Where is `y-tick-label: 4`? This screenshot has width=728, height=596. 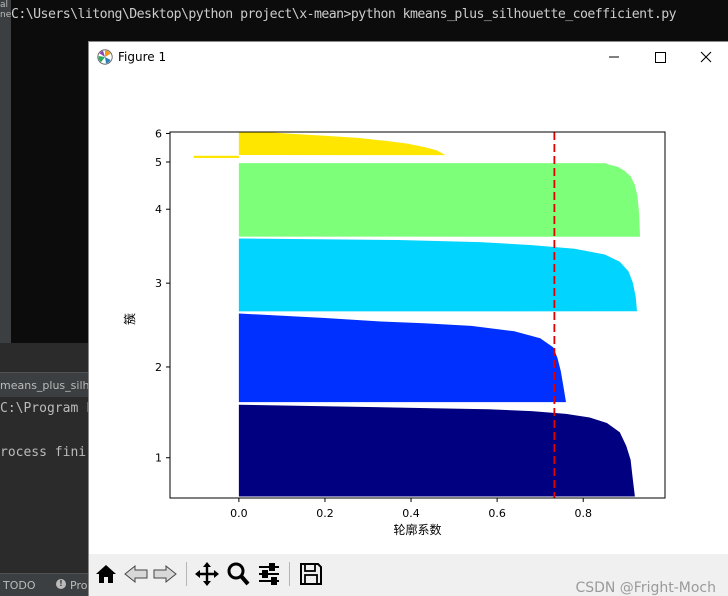
y-tick-label: 4 is located at coordinates (158, 209).